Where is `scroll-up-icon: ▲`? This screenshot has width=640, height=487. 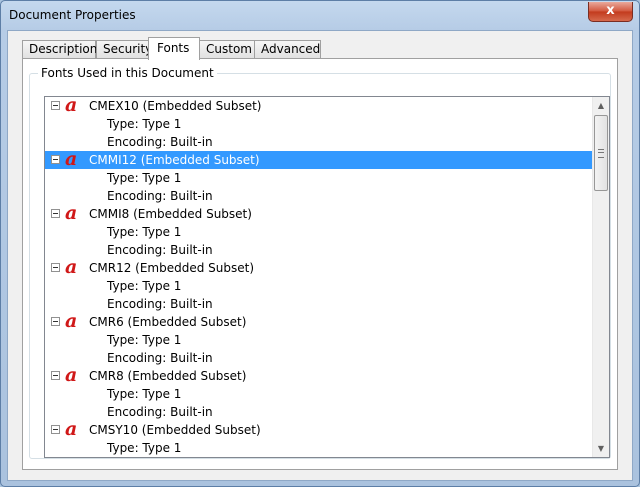 scroll-up-icon: ▲ is located at coordinates (601, 105).